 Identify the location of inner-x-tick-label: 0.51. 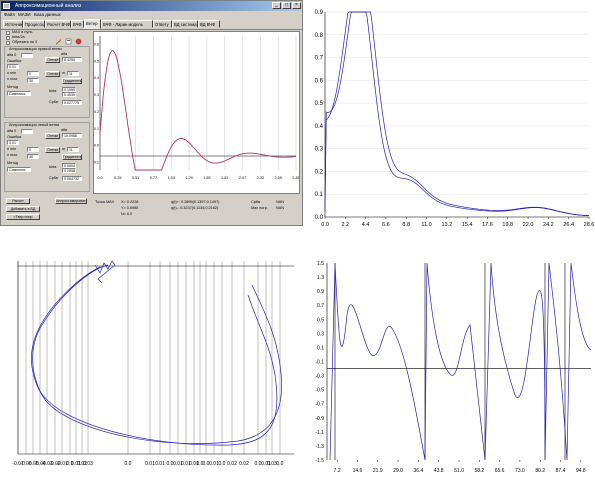
(135, 178).